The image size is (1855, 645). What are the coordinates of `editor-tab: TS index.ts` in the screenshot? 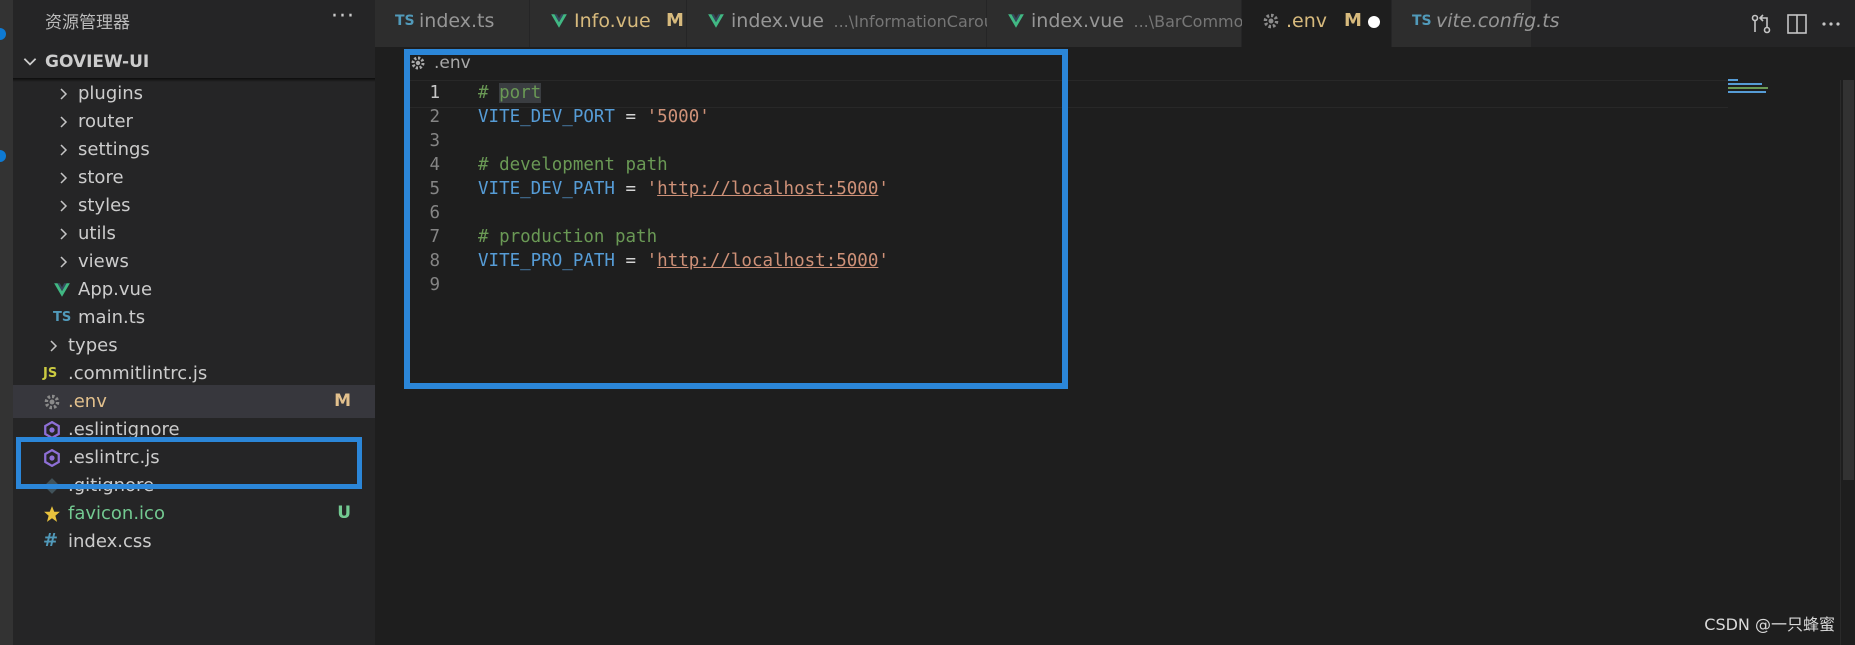 It's located at (452, 23).